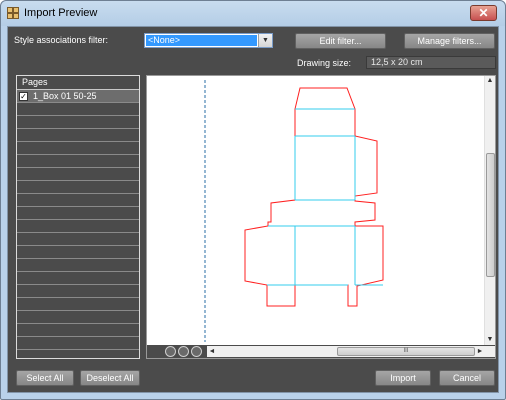  I want to click on zoom-out-icon, so click(196, 351).